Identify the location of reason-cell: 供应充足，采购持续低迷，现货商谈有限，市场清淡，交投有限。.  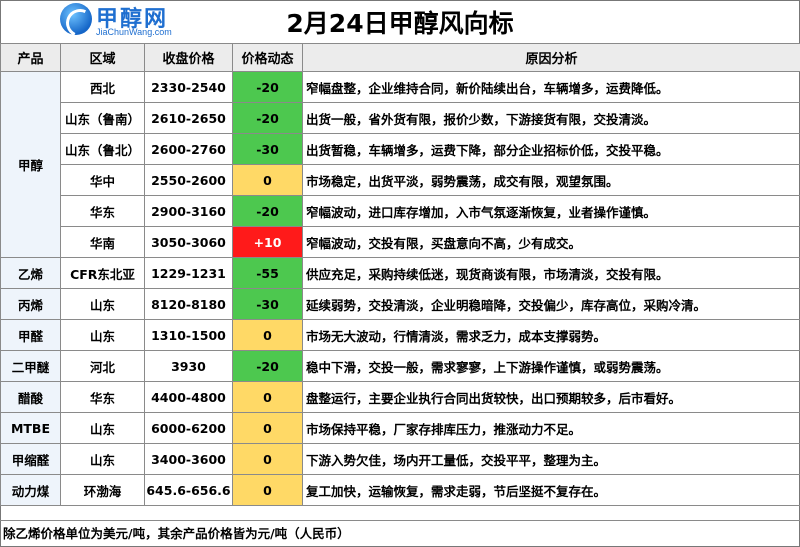
(551, 273).